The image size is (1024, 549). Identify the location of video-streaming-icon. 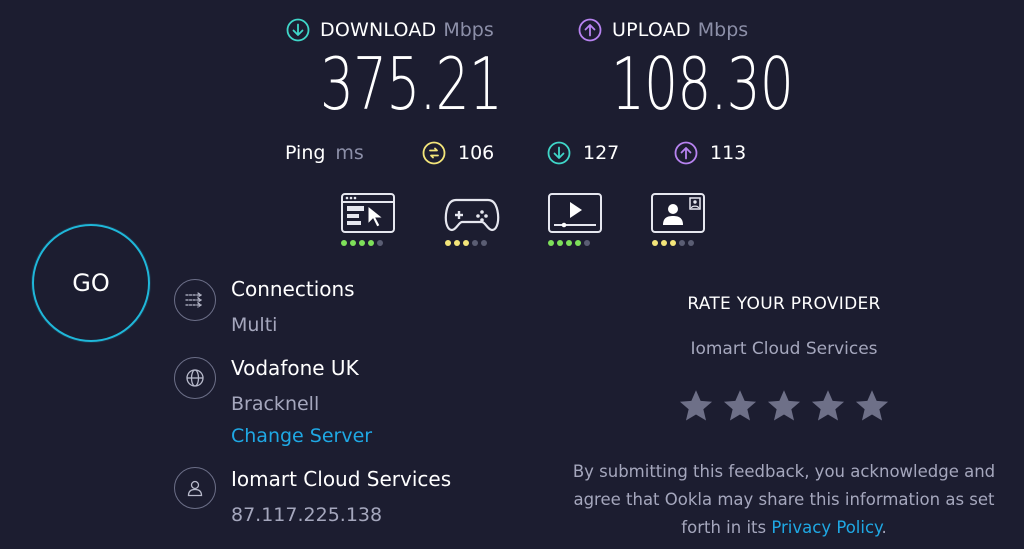
(575, 213).